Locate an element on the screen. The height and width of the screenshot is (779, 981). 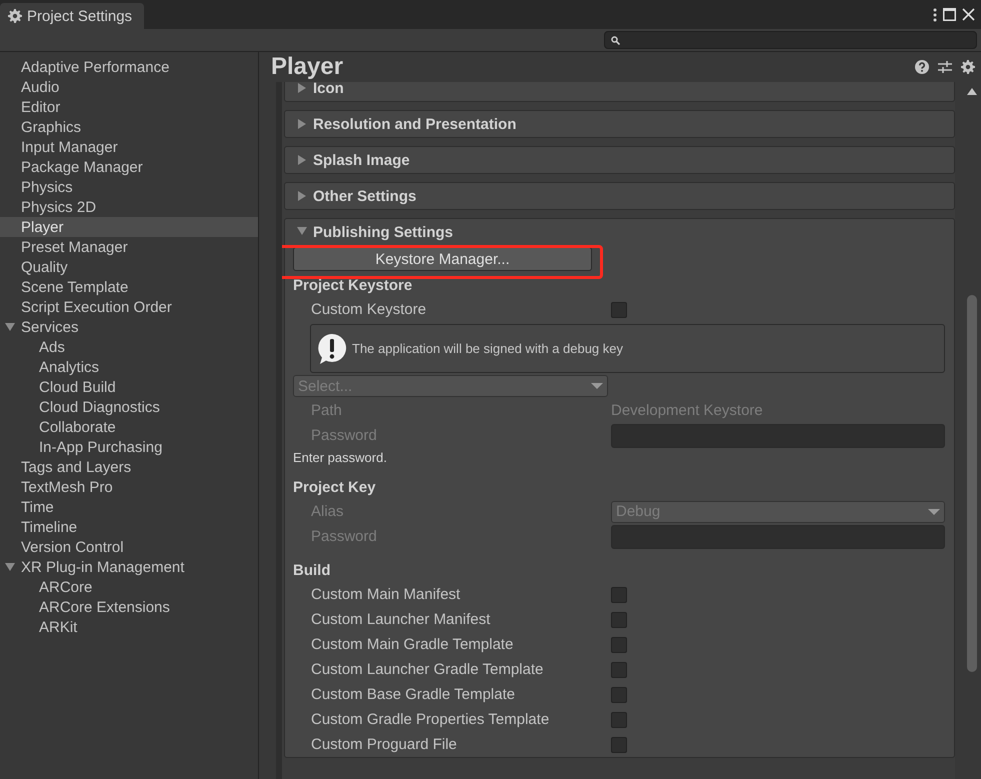
sidebar-item: Input Manager is located at coordinates (129, 147).